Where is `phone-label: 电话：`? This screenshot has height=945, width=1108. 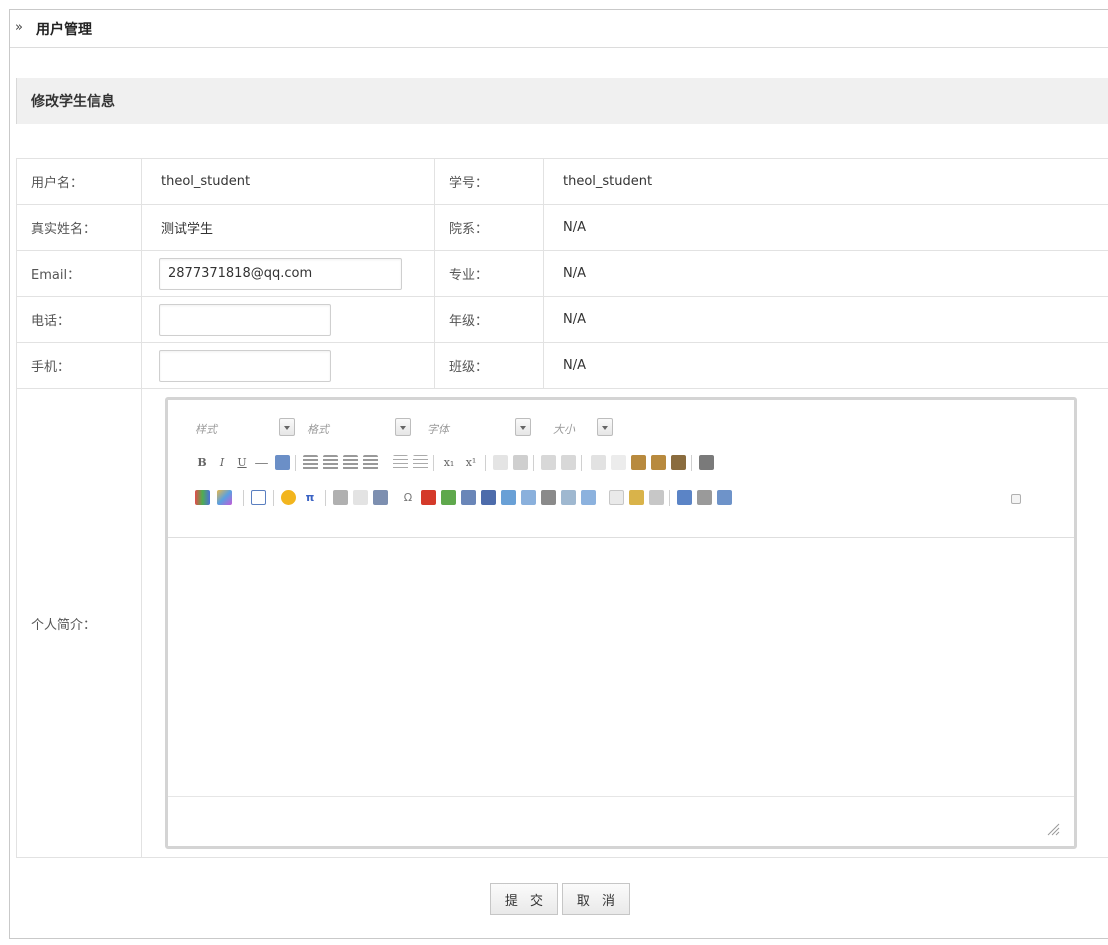 phone-label: 电话： is located at coordinates (79, 319).